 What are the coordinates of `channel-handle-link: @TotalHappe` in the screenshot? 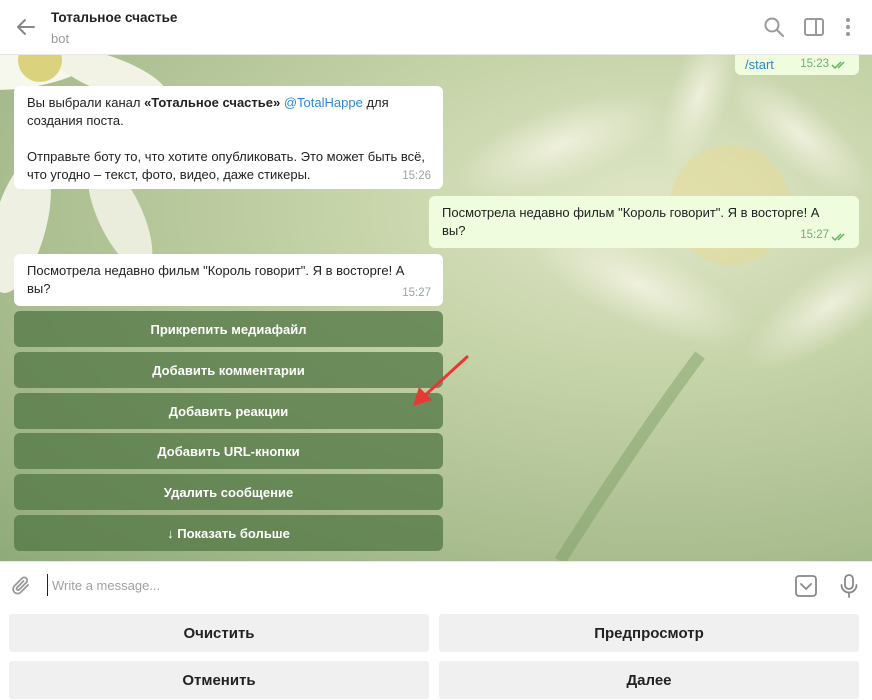 It's located at (323, 102).